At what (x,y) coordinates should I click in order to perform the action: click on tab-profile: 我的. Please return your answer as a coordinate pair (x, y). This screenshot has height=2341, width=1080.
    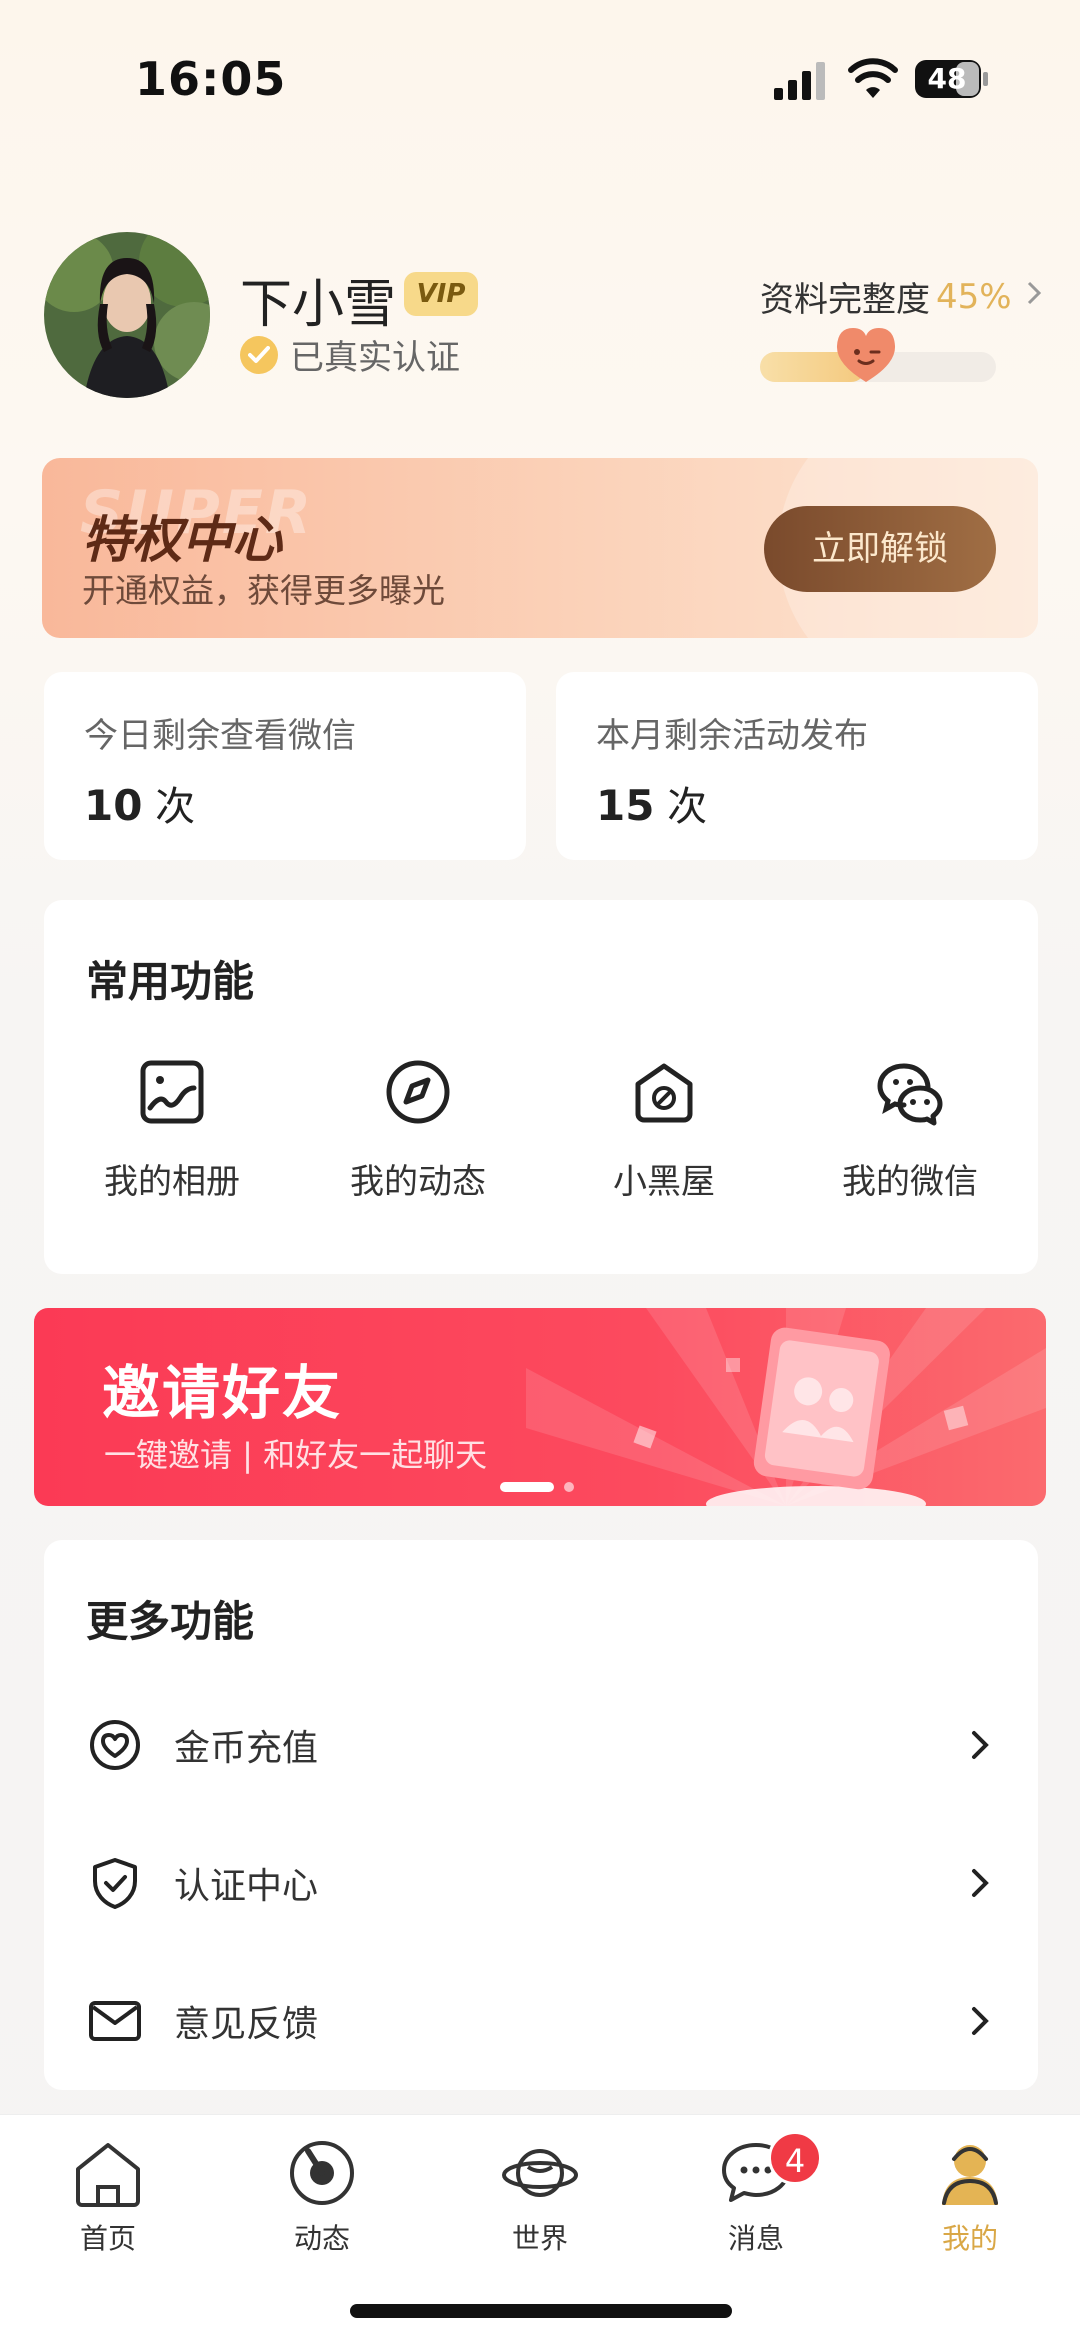
    Looking at the image, I should click on (970, 2197).